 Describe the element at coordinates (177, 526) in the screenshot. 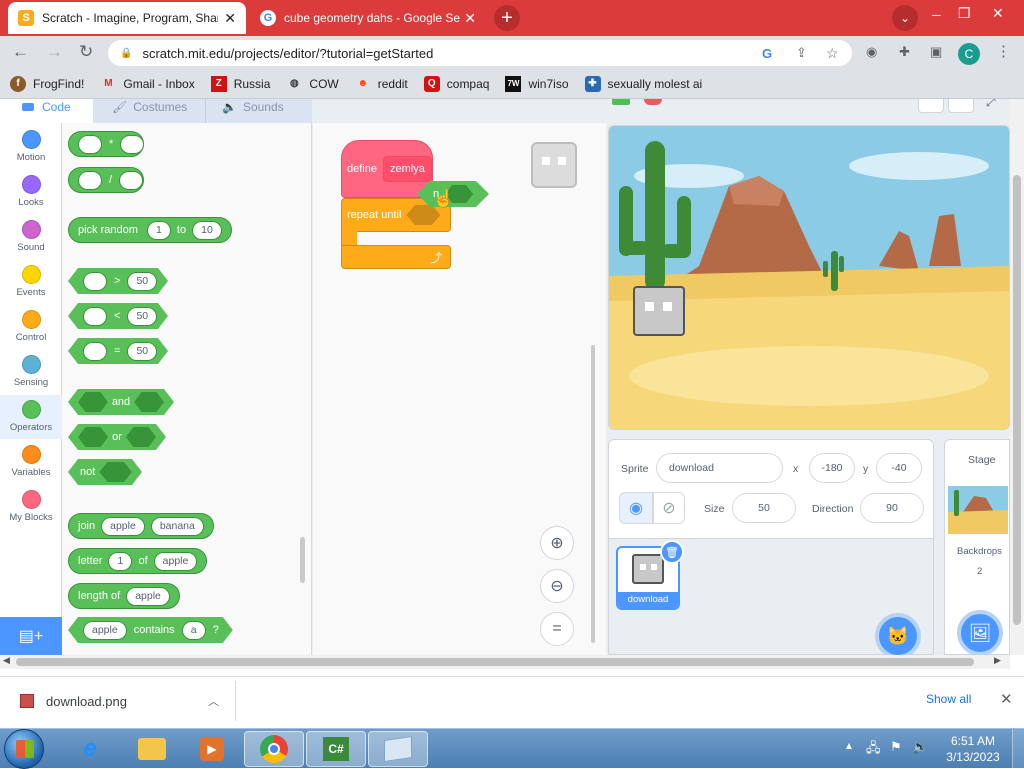

I see `join-input-b: banana` at that location.